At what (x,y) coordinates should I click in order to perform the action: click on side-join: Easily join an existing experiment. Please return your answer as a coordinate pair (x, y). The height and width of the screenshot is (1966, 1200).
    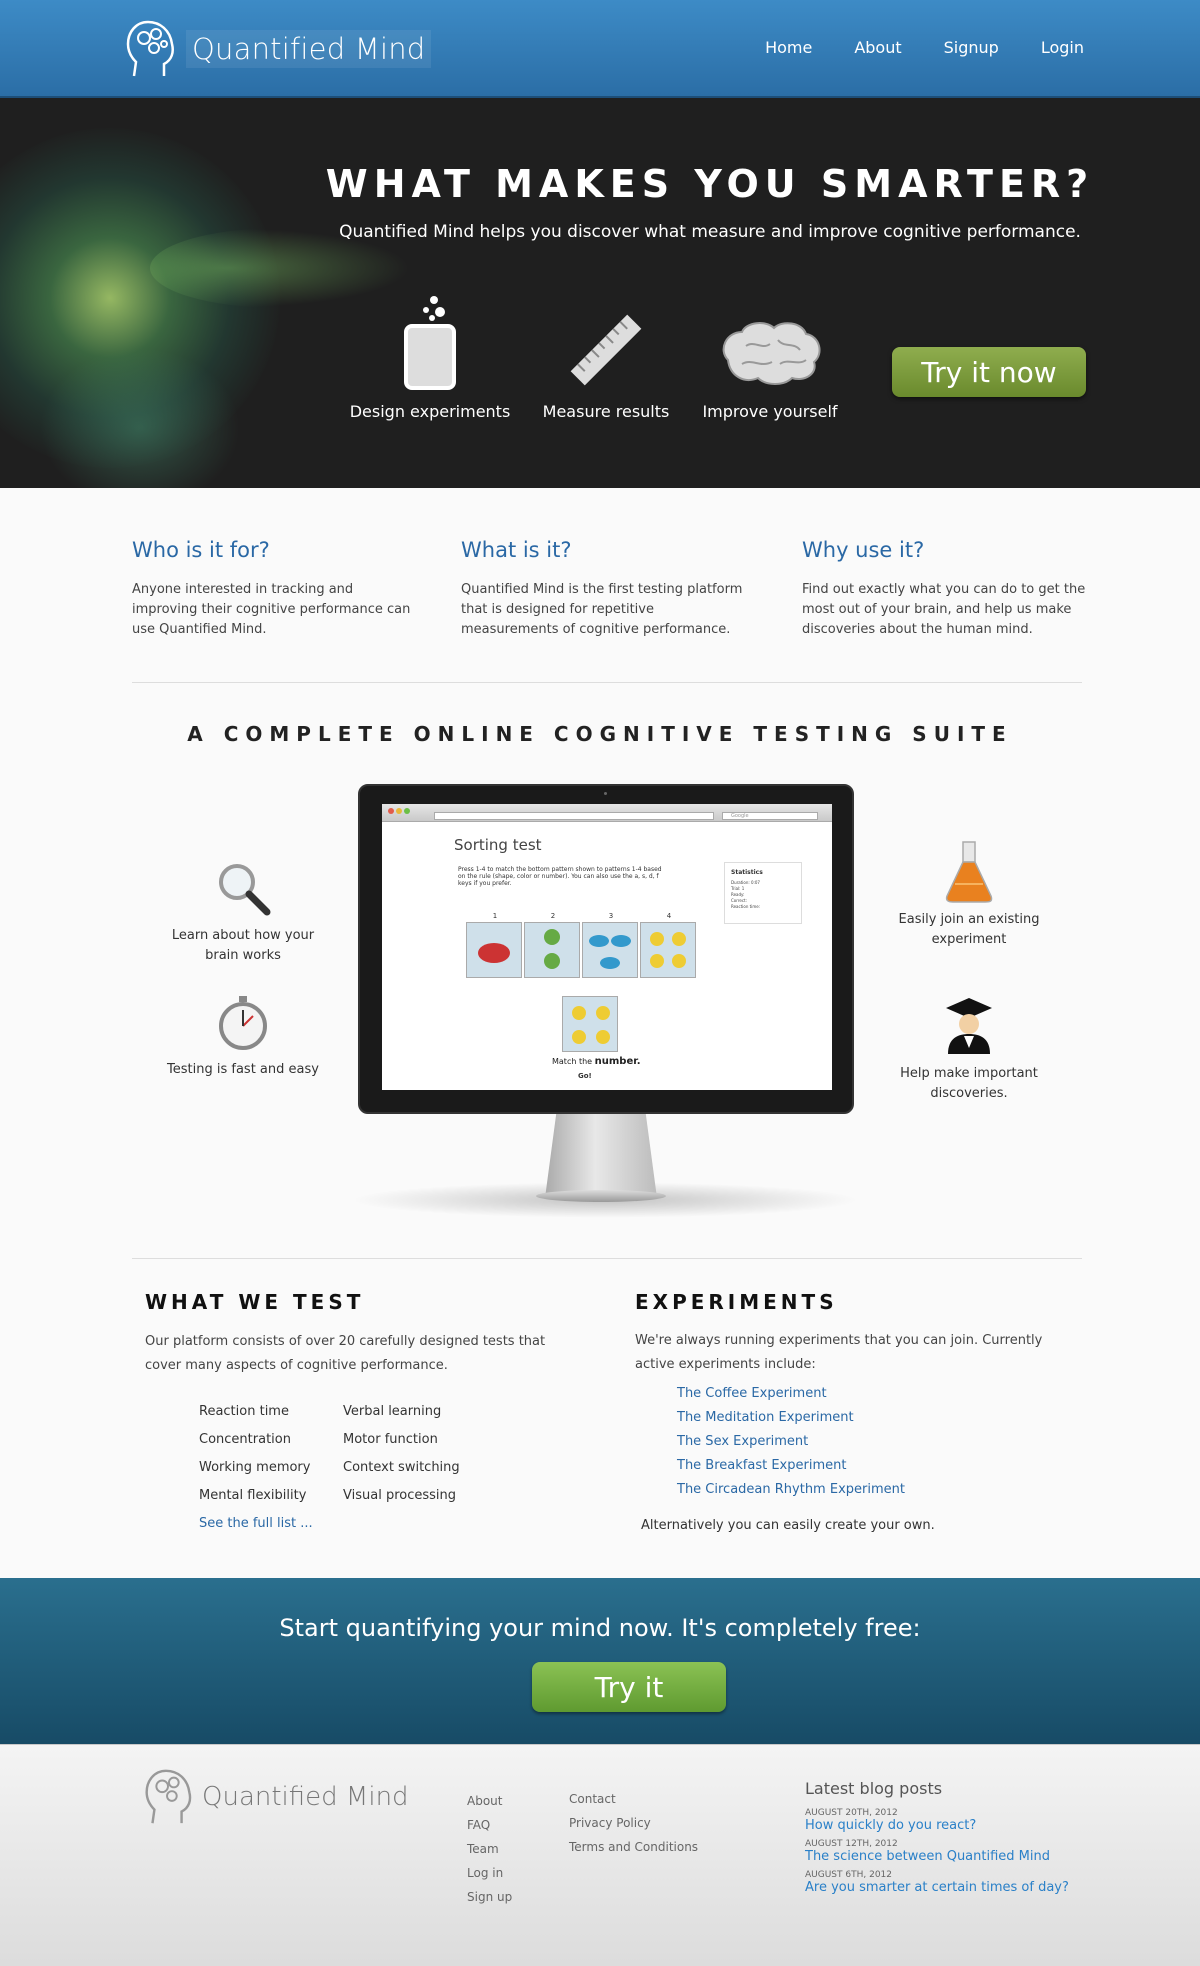
    Looking at the image, I should click on (969, 895).